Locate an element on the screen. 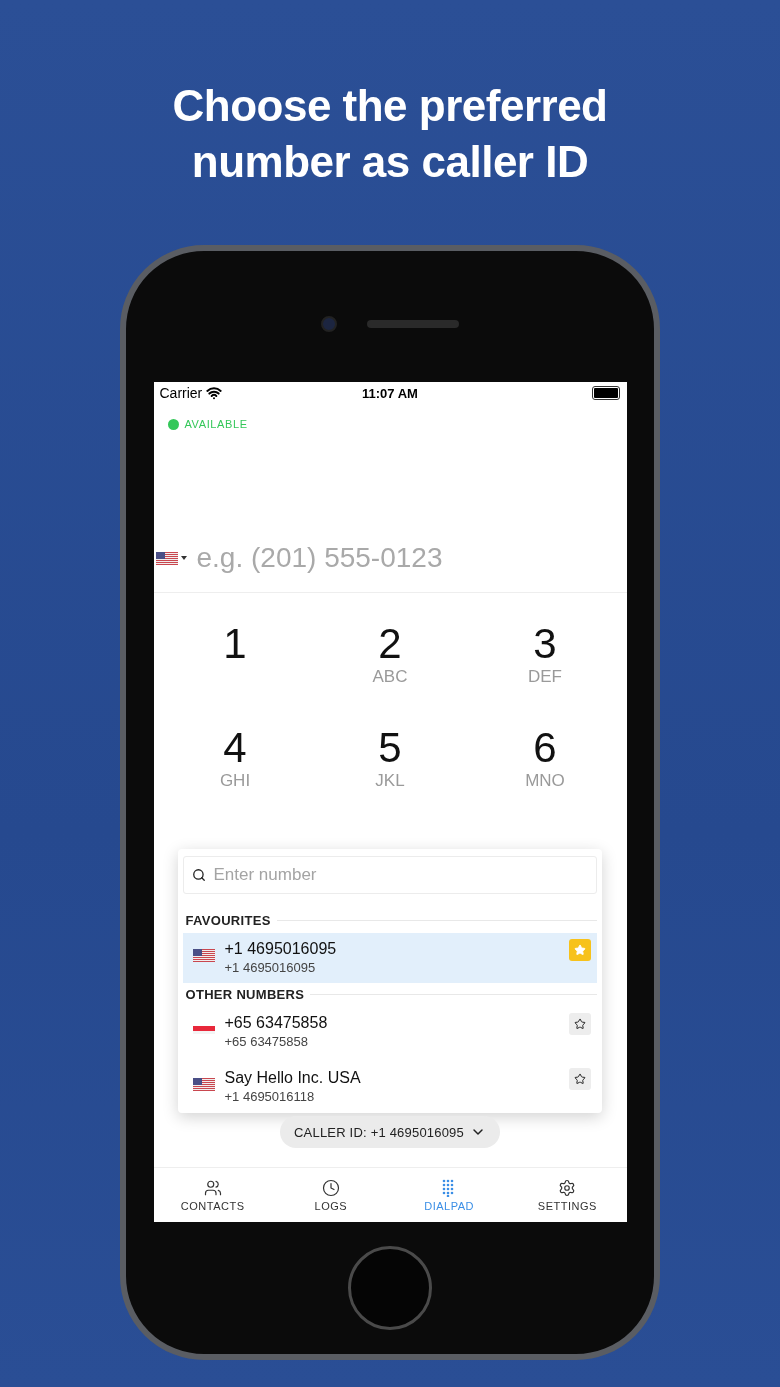  tab: DIALPAD is located at coordinates (449, 1195).